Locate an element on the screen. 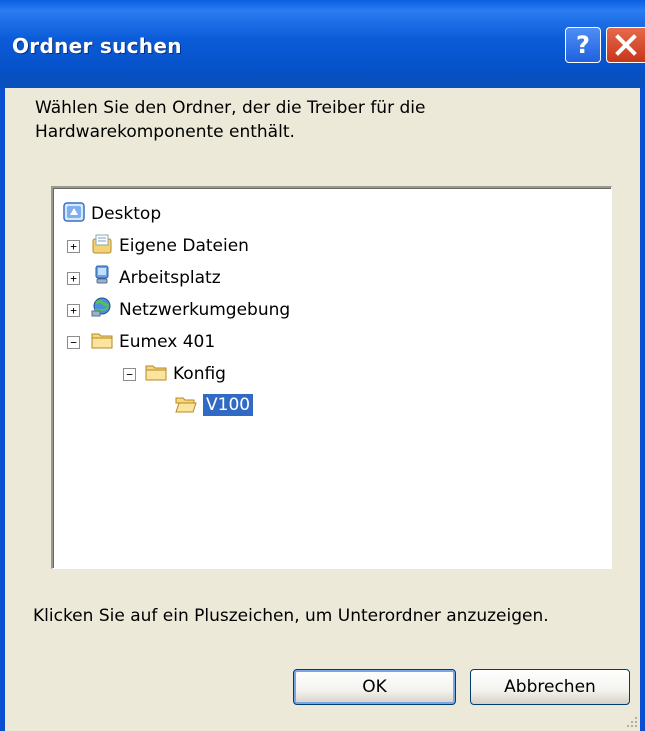 The image size is (645, 731). desktop-icon is located at coordinates (74, 212).